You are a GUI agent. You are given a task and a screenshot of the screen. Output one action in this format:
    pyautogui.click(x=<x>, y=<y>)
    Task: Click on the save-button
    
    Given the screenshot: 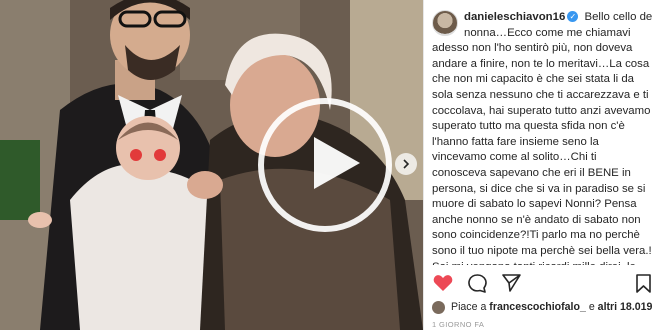 What is the action you would take?
    pyautogui.click(x=643, y=283)
    